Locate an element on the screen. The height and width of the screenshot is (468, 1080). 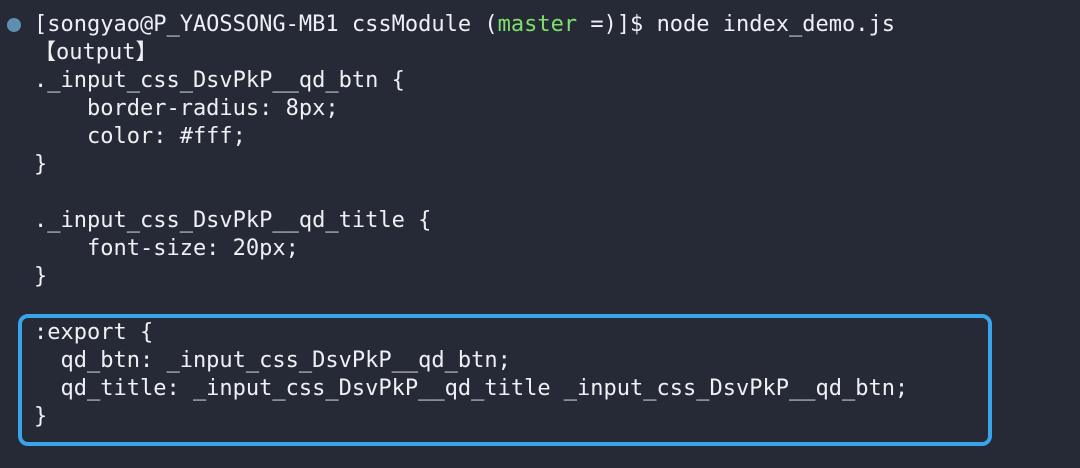
output-header: 【output】 is located at coordinates (96, 52).